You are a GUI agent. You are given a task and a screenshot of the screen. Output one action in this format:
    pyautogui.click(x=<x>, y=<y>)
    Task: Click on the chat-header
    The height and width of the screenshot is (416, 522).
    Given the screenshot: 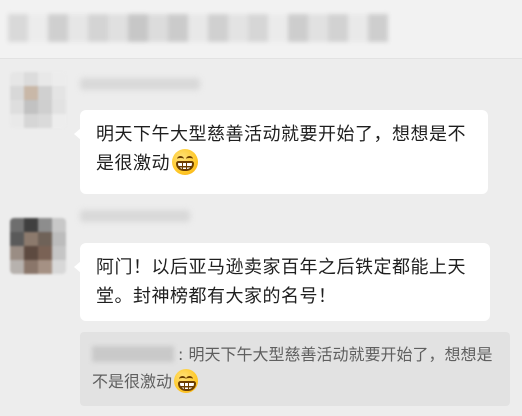 What is the action you would take?
    pyautogui.click(x=261, y=29)
    